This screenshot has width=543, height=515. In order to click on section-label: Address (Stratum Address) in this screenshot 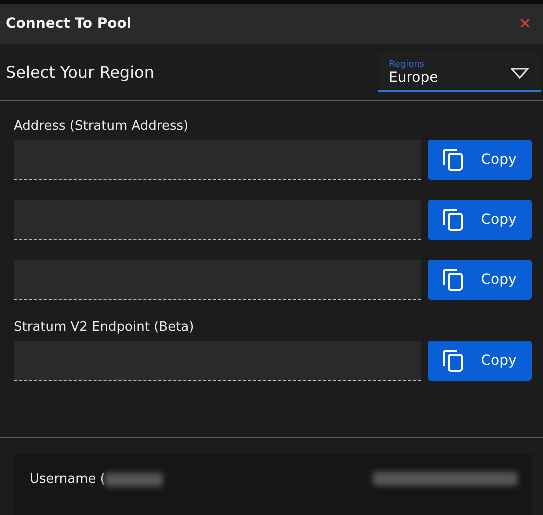, I will do `click(102, 126)`.